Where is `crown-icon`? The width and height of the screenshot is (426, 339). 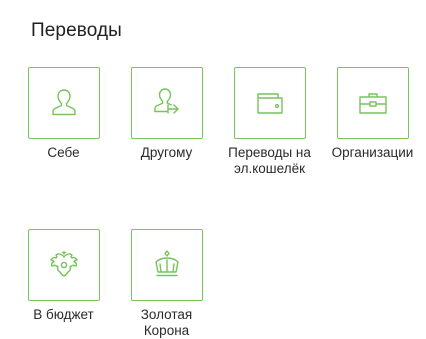
crown-icon is located at coordinates (166, 263).